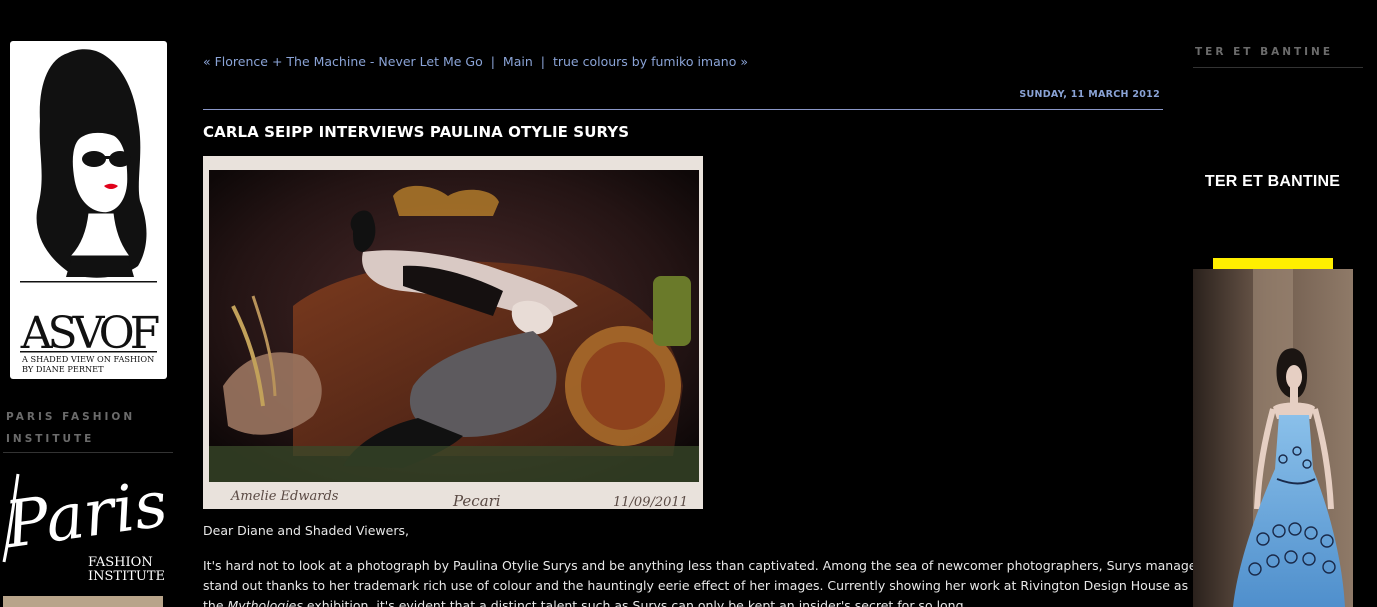  What do you see at coordinates (126, 576) in the screenshot?
I see `pfi-line-2: INSTITUTE` at bounding box center [126, 576].